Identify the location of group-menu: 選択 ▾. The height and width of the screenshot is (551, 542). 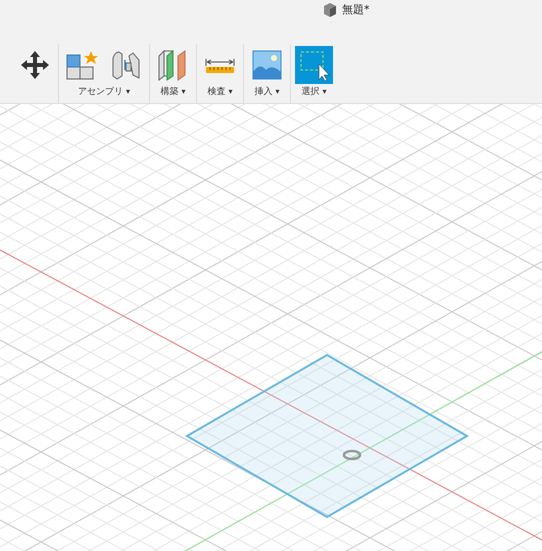
(313, 93).